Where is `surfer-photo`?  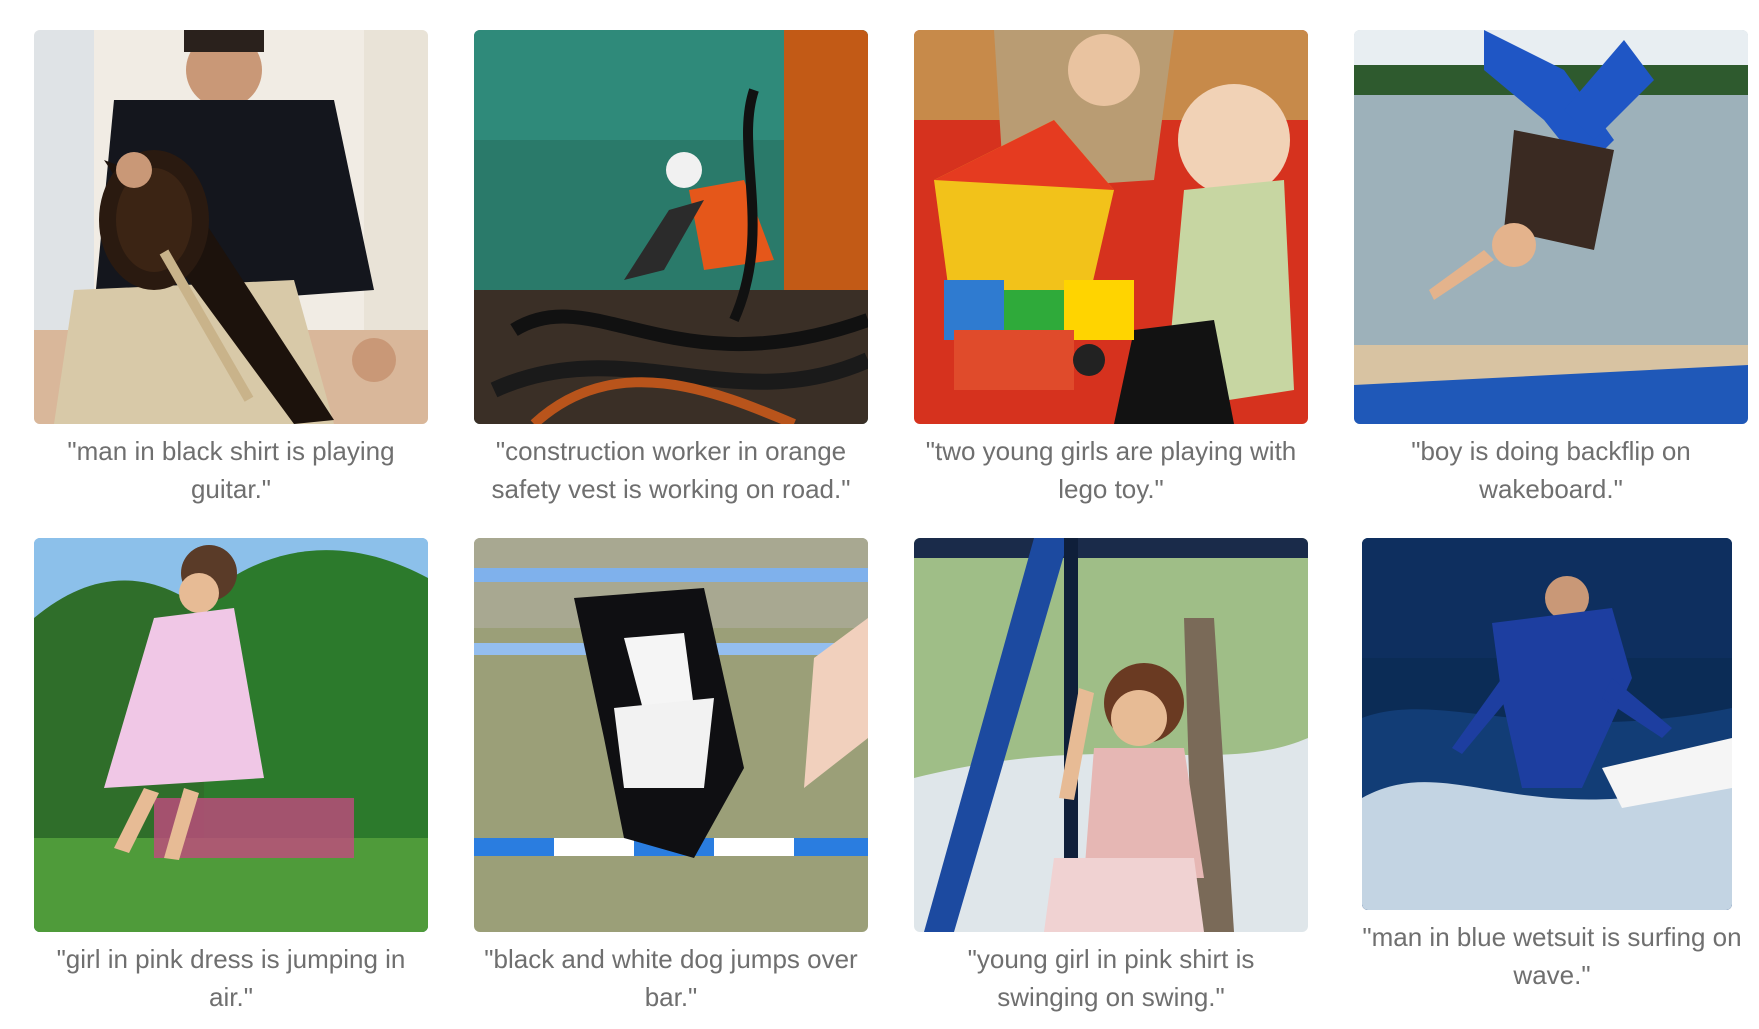 surfer-photo is located at coordinates (1547, 724).